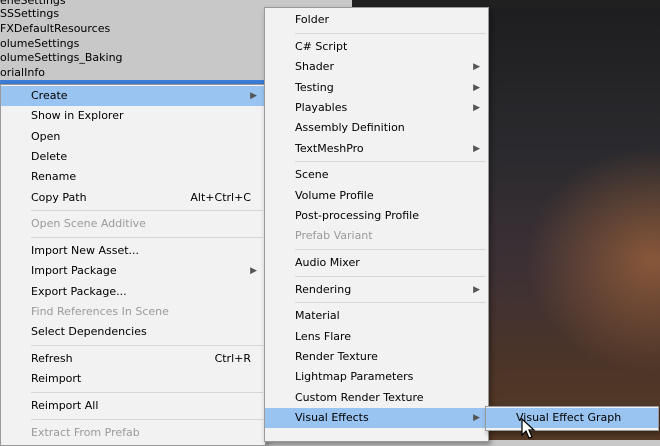 This screenshot has width=660, height=446. What do you see at coordinates (334, 235) in the screenshot?
I see `menu-item-label: Prefab Variant` at bounding box center [334, 235].